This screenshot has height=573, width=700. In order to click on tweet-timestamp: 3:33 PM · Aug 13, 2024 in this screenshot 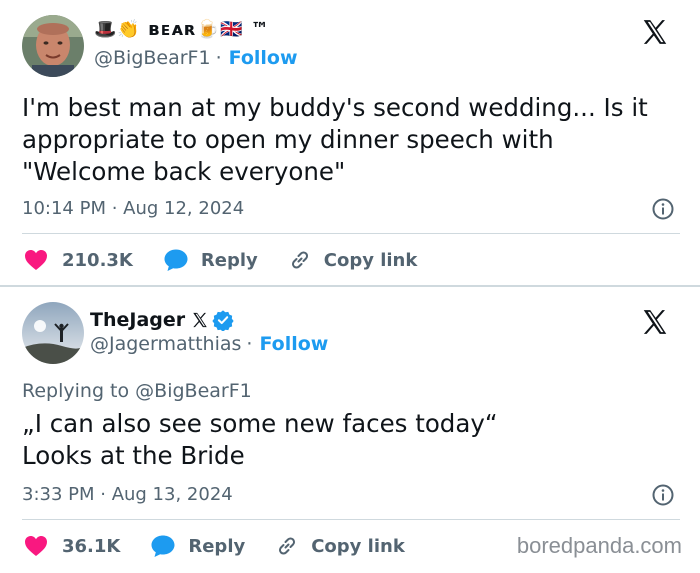, I will do `click(127, 494)`.